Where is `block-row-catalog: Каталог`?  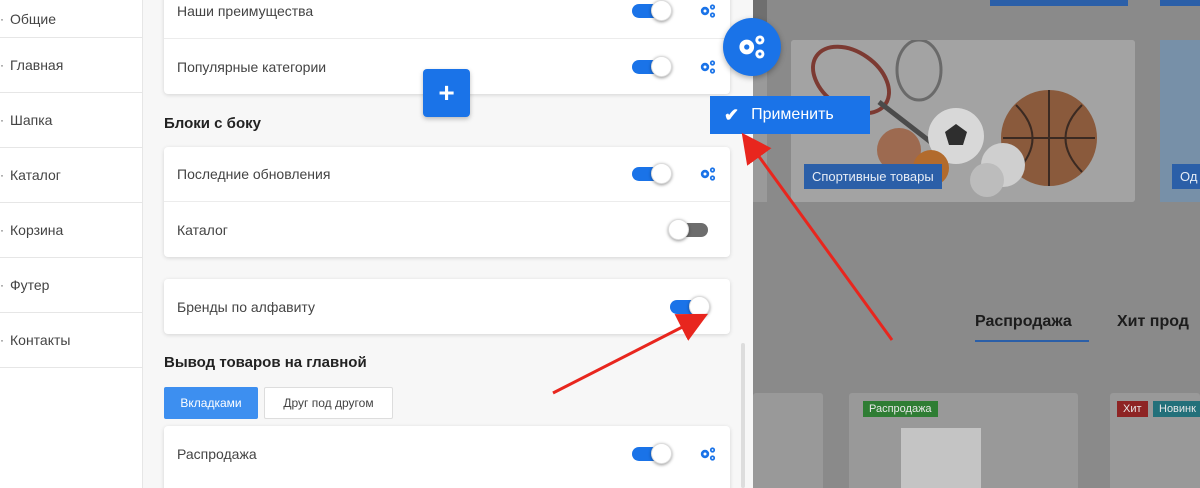 block-row-catalog: Каталог is located at coordinates (447, 229).